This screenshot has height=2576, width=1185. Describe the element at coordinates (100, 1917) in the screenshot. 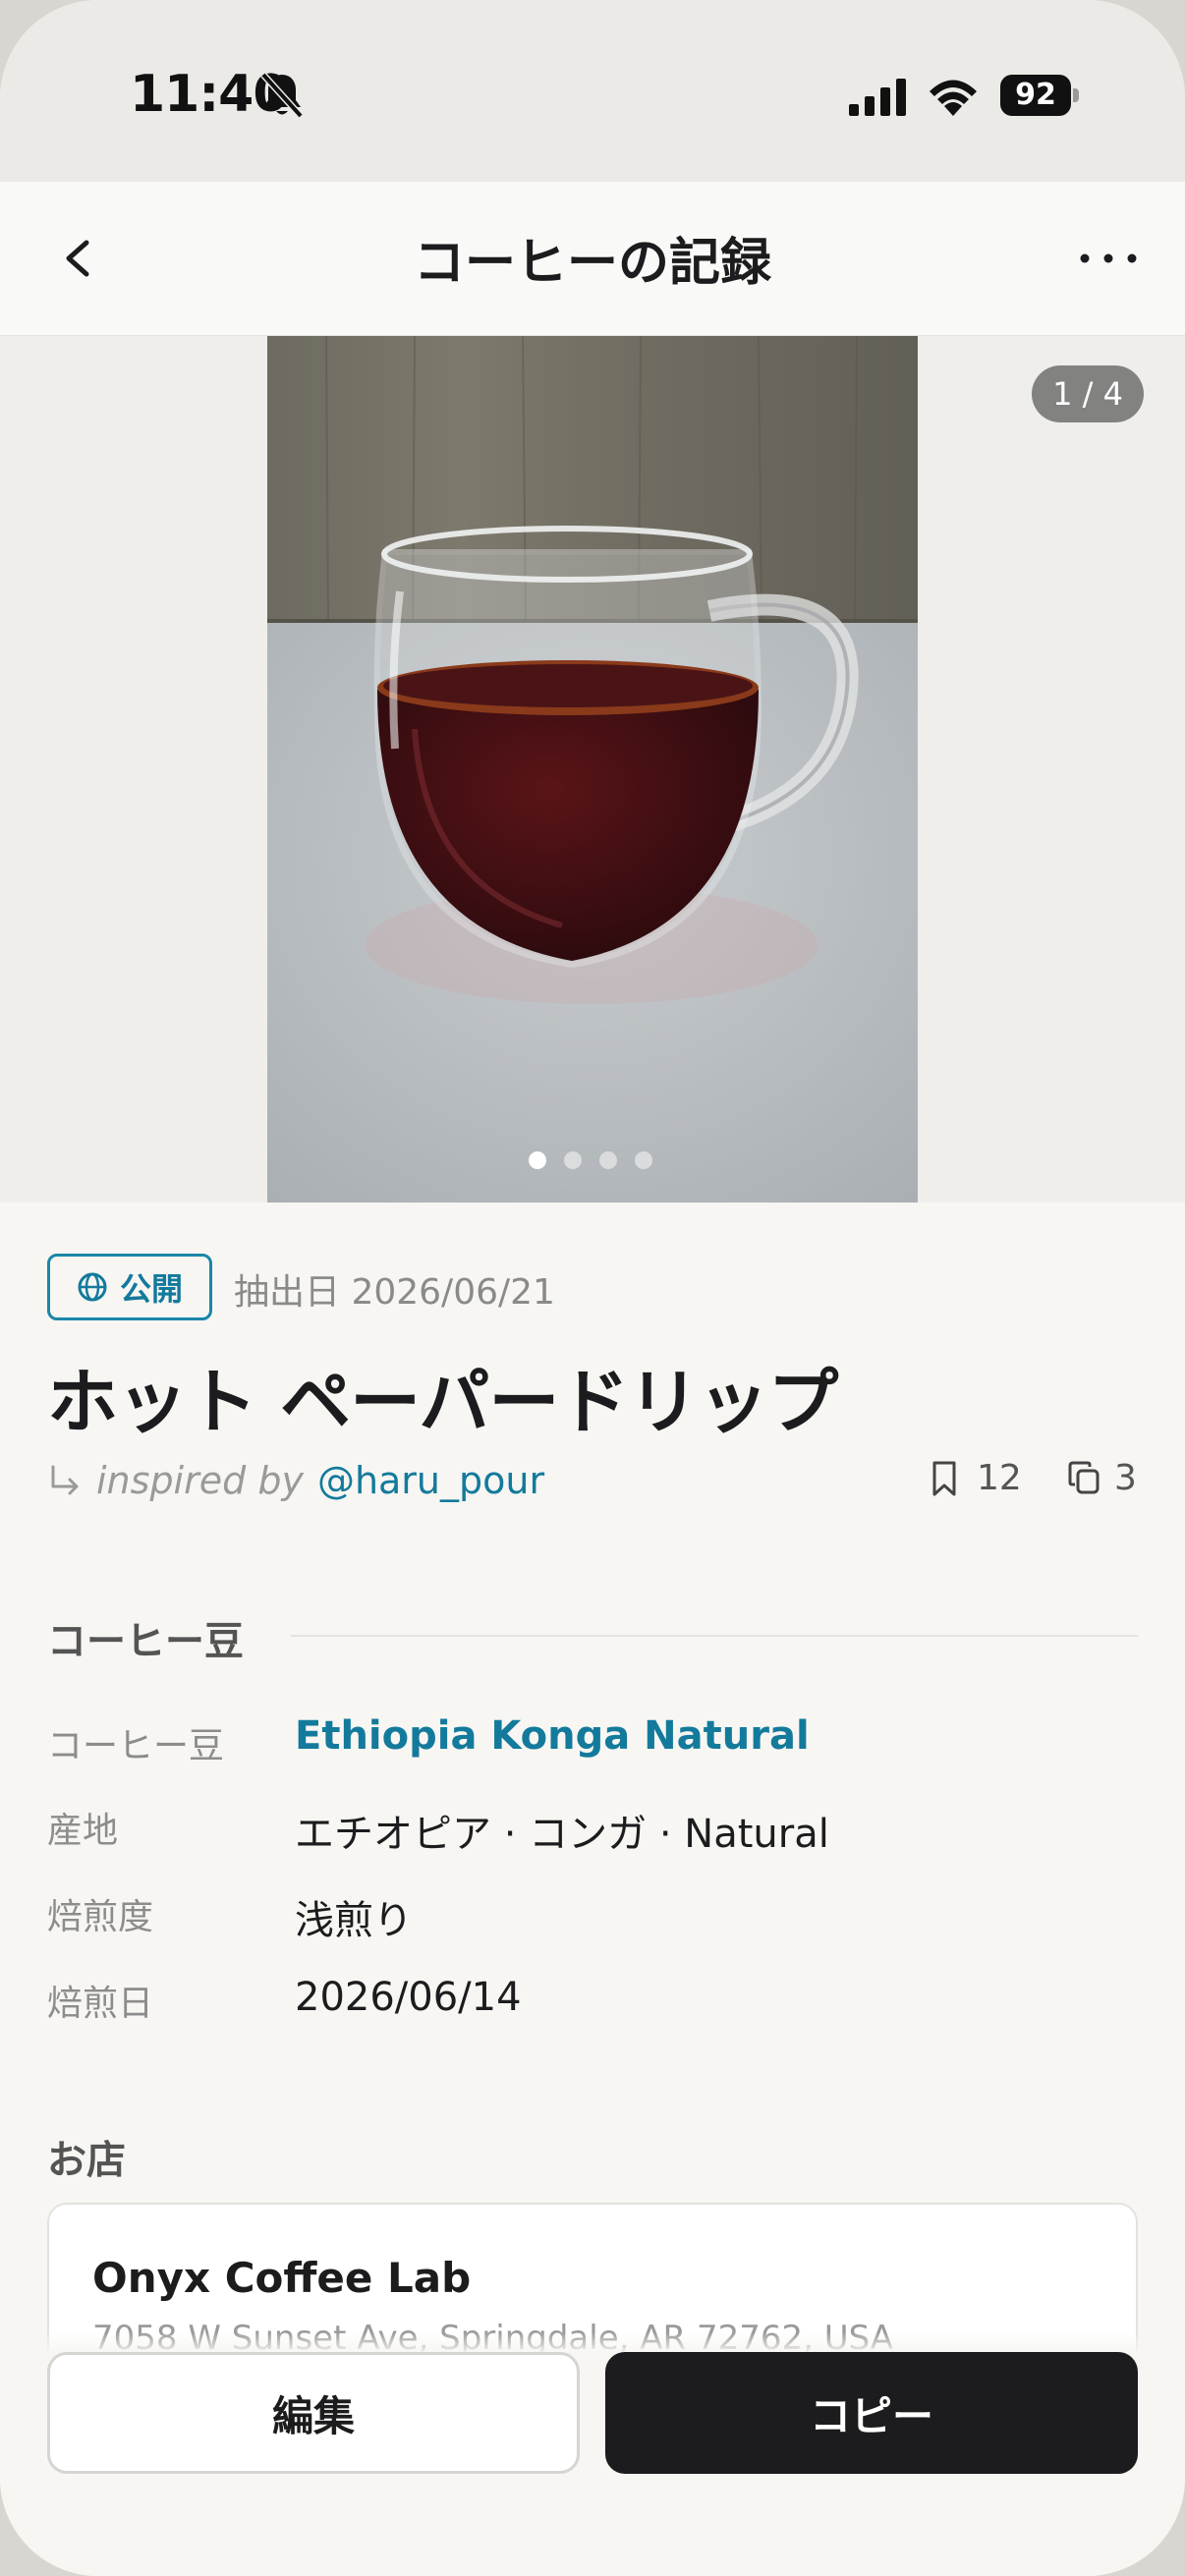

I see `field-label-roast-level: 焙煎度` at that location.